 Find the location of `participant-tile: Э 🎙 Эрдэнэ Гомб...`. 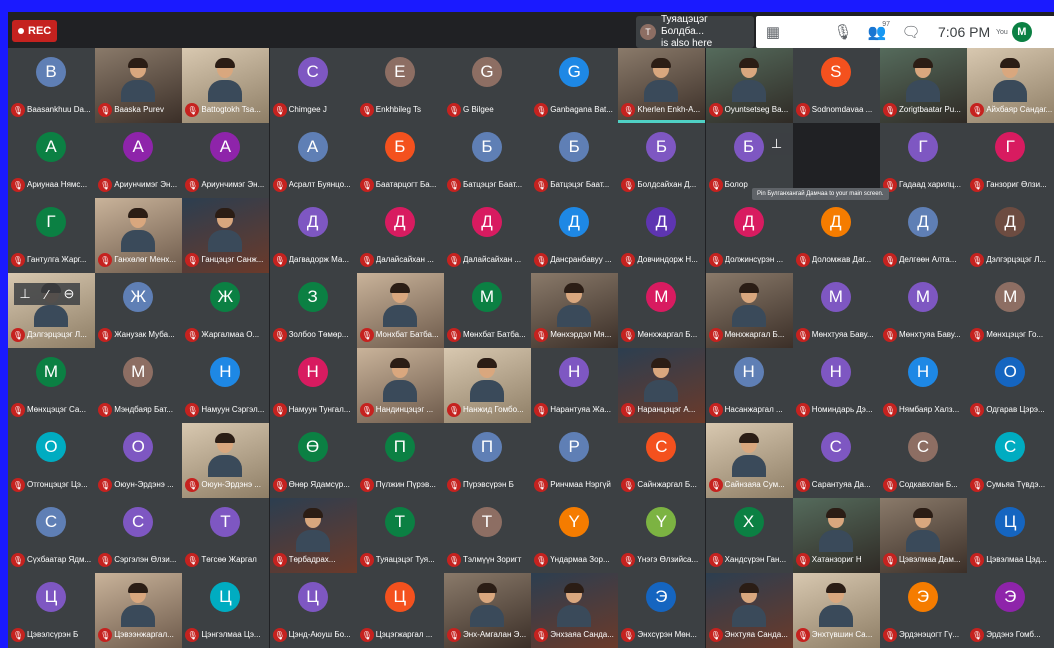

participant-tile: Э 🎙 Эрдэнэ Гомб... is located at coordinates (1010, 610).